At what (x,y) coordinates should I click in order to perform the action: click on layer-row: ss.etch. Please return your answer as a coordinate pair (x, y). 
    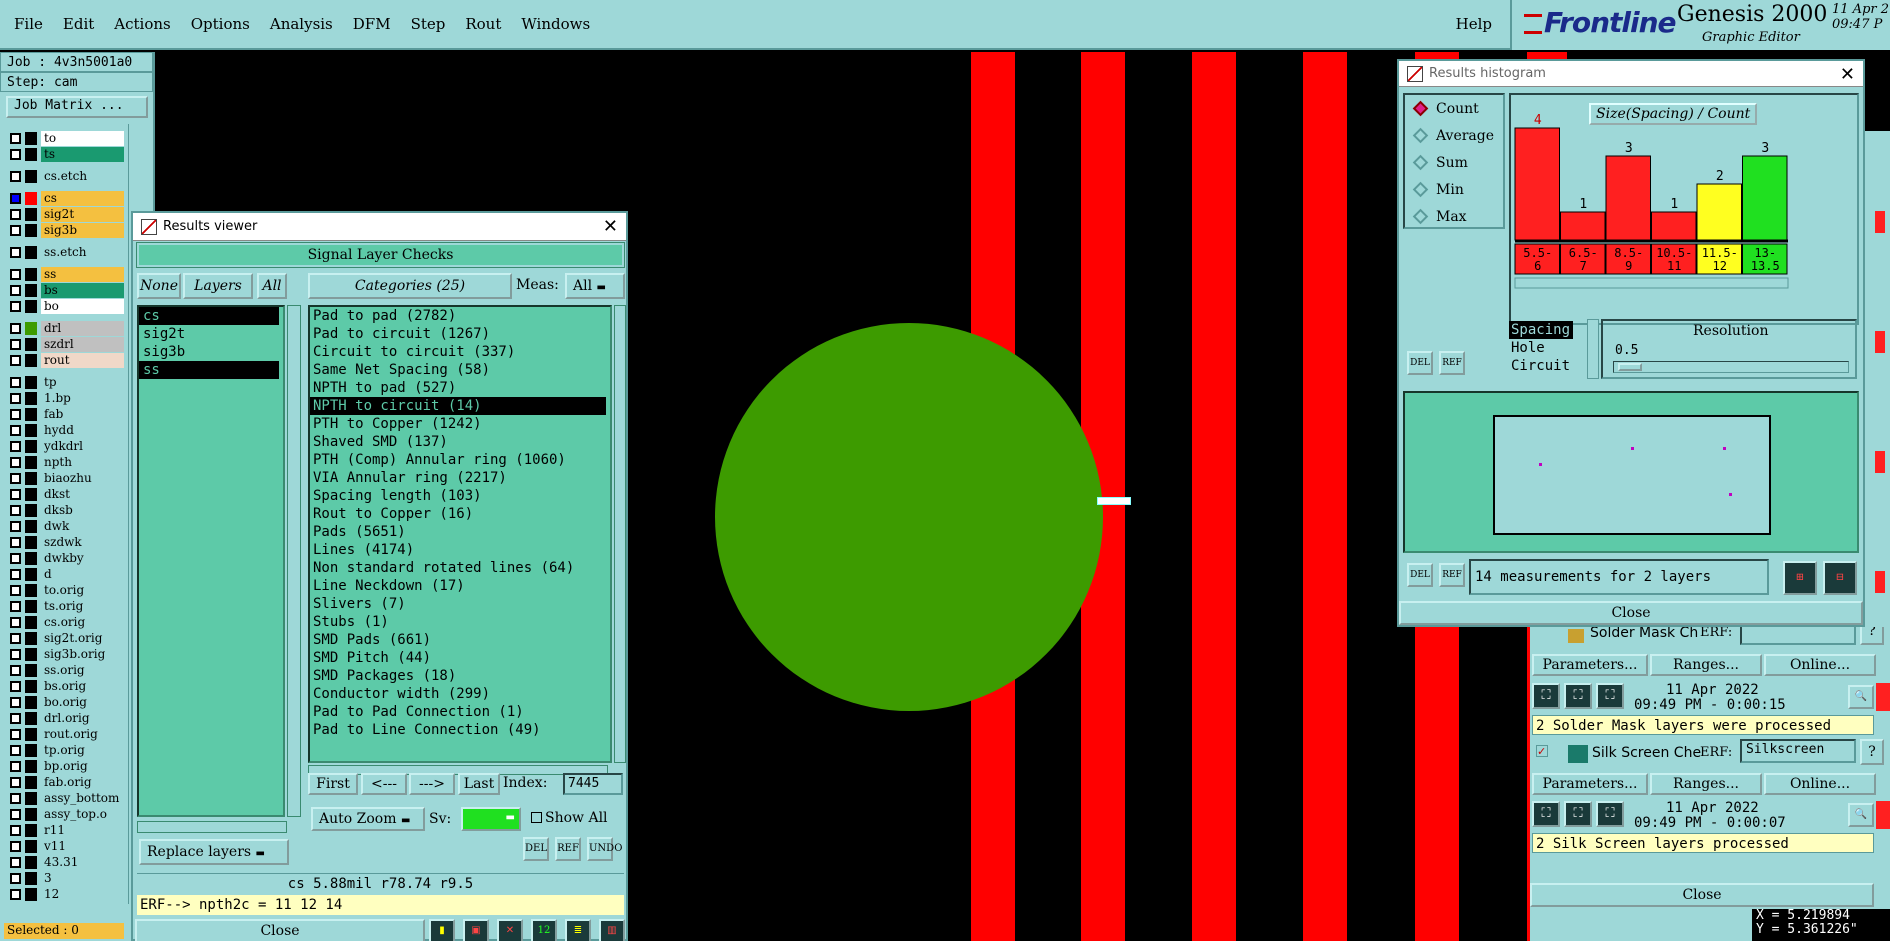
    Looking at the image, I should click on (64, 252).